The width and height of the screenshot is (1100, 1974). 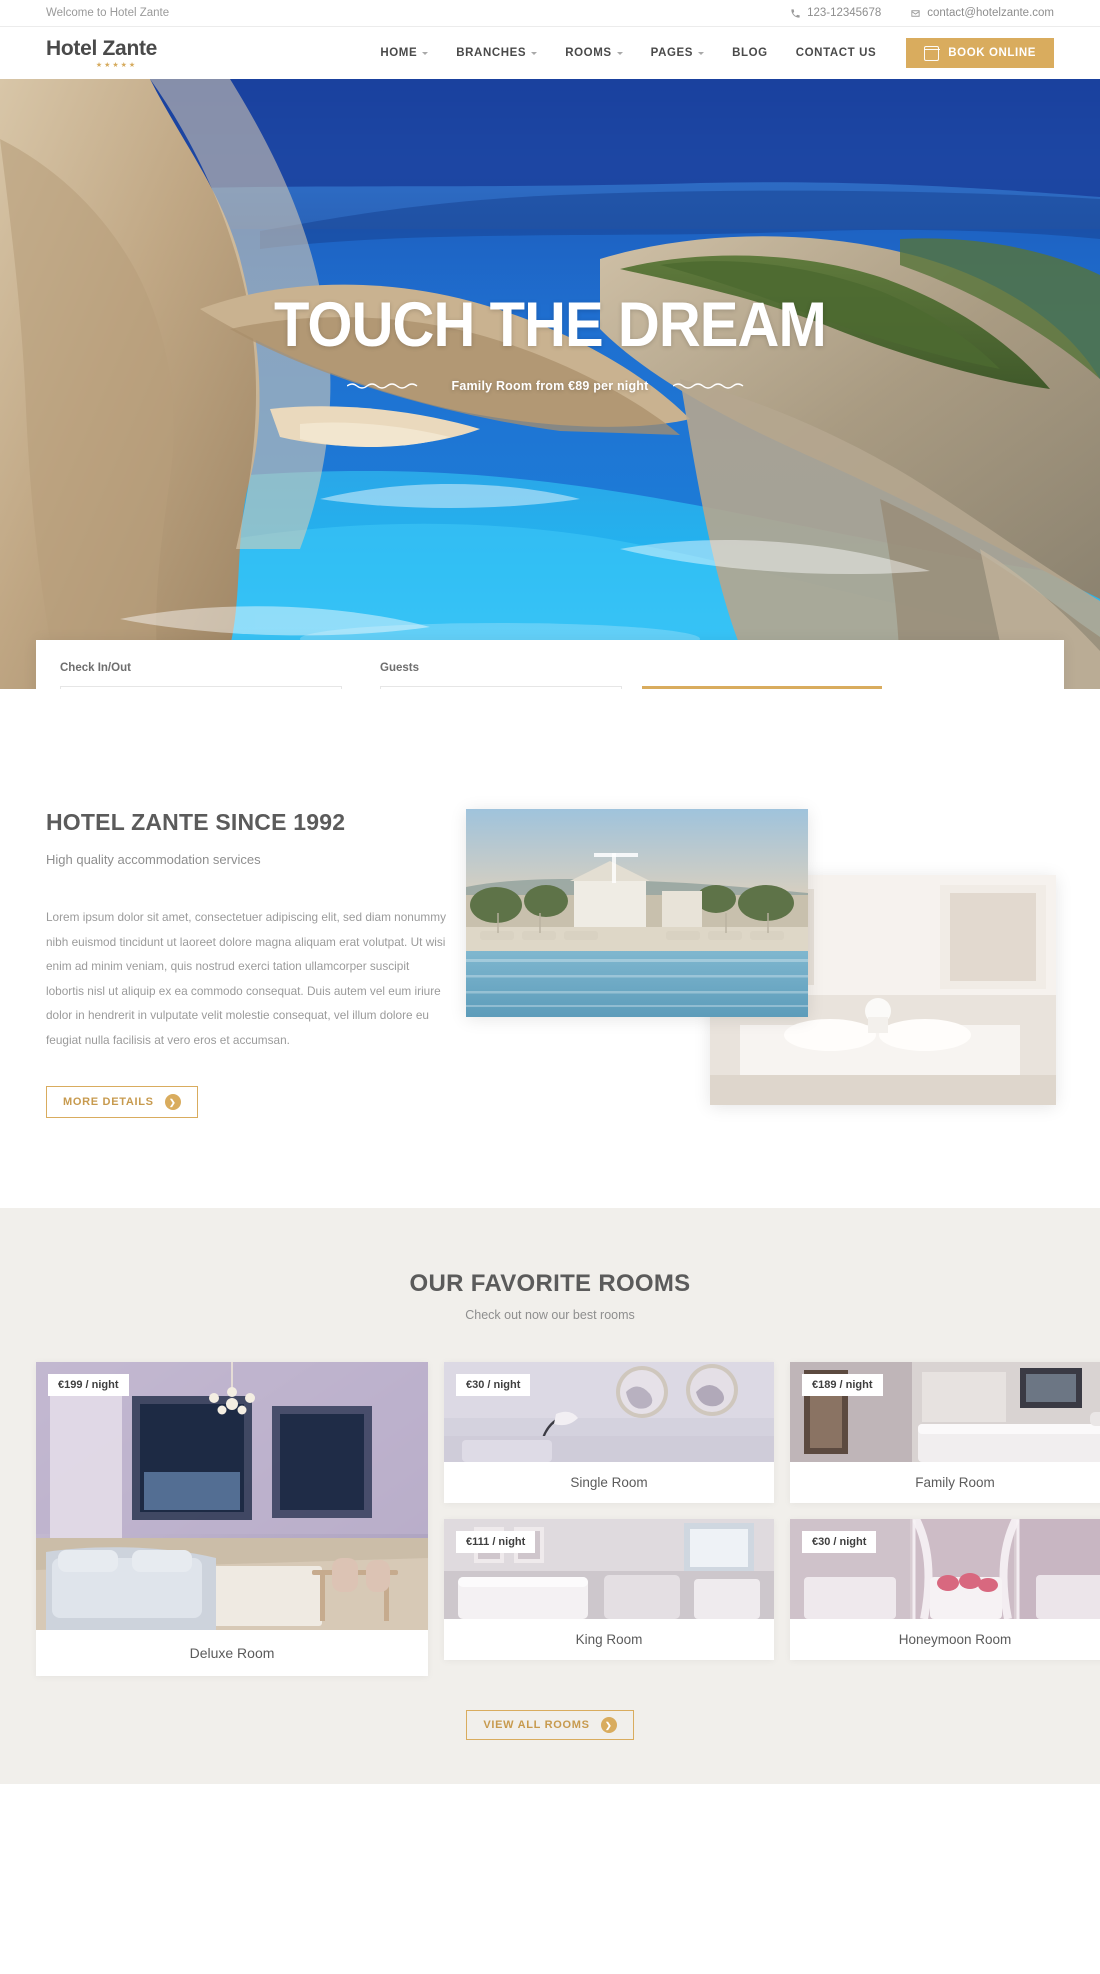 What do you see at coordinates (992, 53) in the screenshot?
I see `book-online-label: BOOK ONLINE` at bounding box center [992, 53].